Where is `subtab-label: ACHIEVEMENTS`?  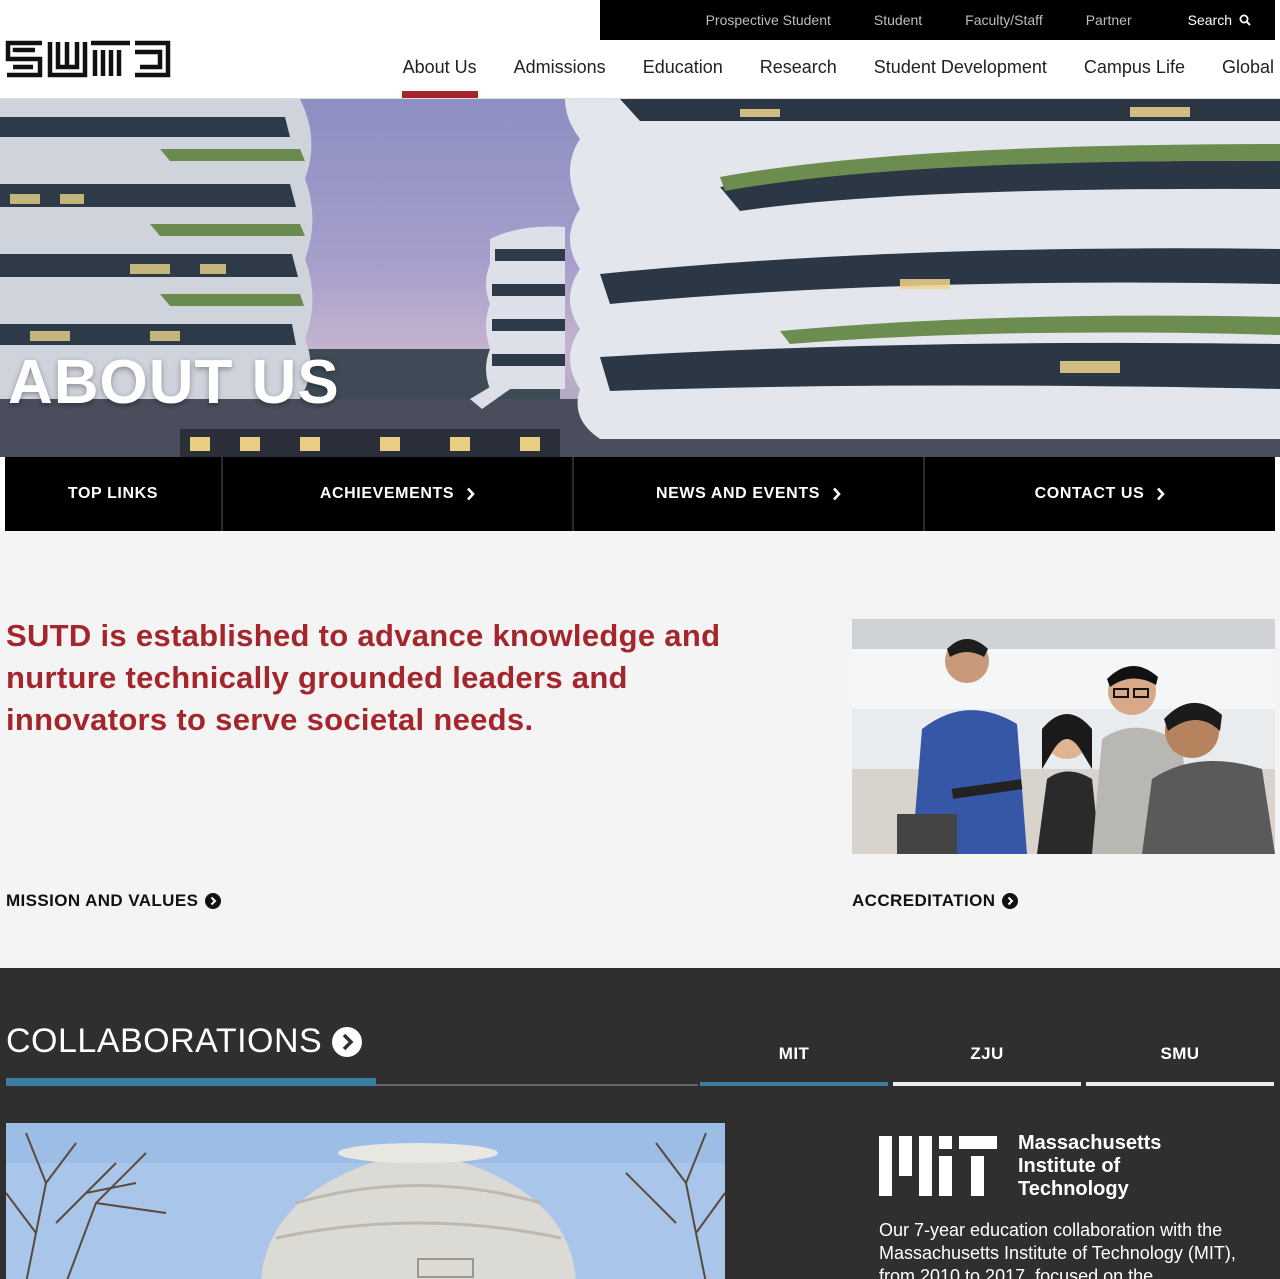
subtab-label: ACHIEVEMENTS is located at coordinates (387, 493).